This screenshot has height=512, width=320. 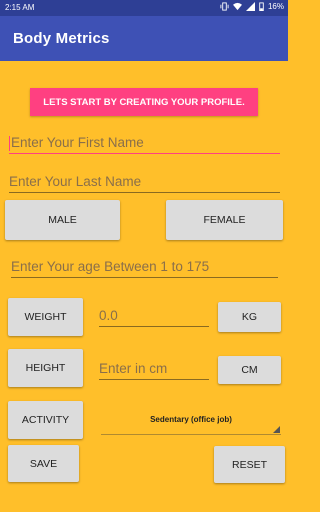 I want to click on last-name-placeholder: Enter Your Last Name, so click(x=75, y=181).